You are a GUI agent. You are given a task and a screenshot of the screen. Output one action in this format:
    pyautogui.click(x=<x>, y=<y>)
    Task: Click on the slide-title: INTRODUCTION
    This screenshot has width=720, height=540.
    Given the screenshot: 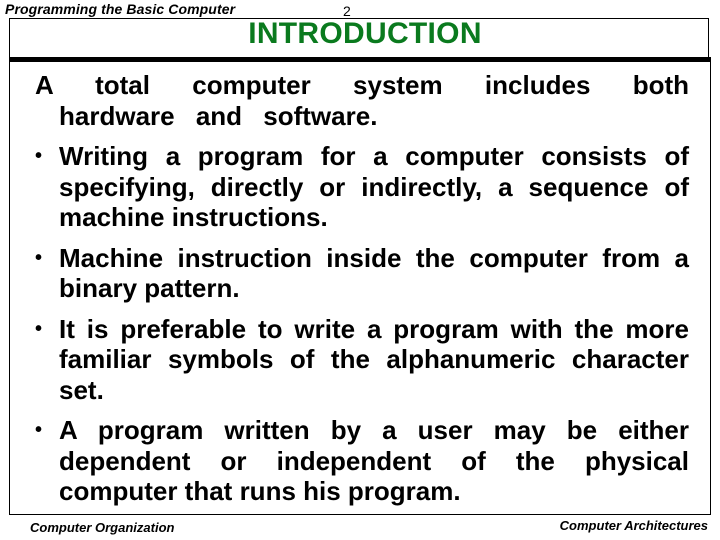 What is the action you would take?
    pyautogui.click(x=365, y=33)
    